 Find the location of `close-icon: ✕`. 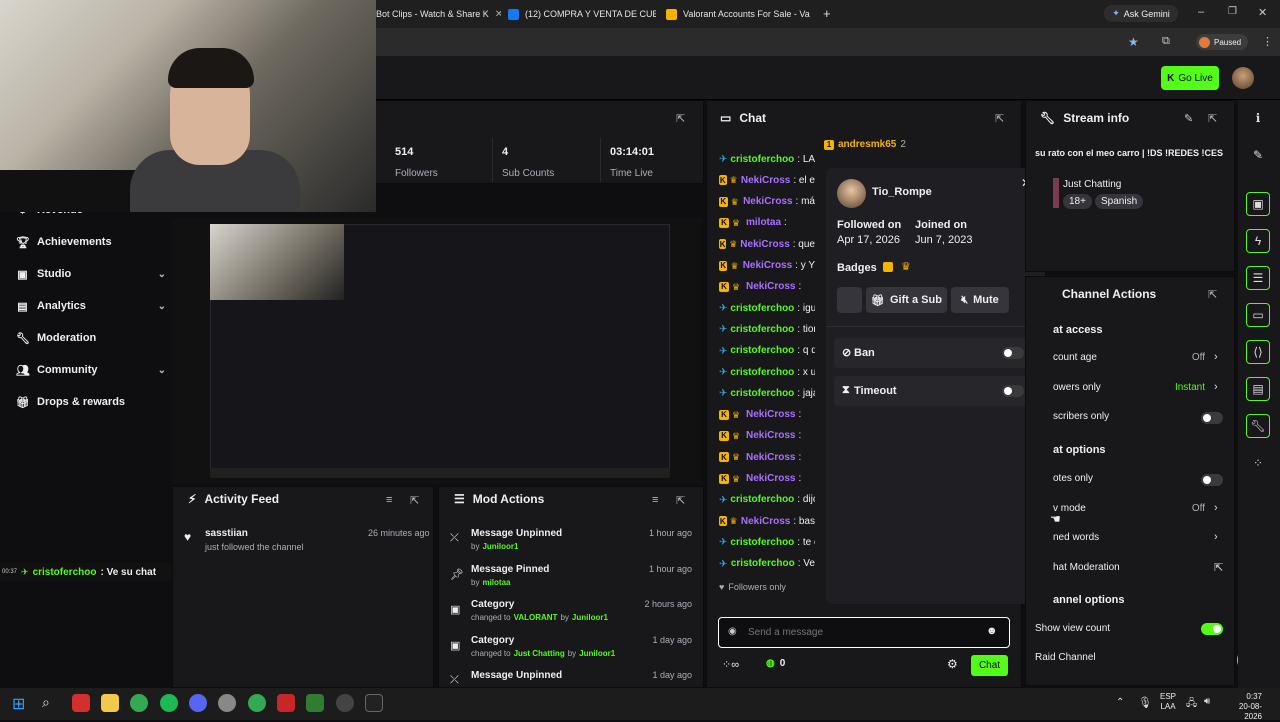

close-icon: ✕ is located at coordinates (498, 14).